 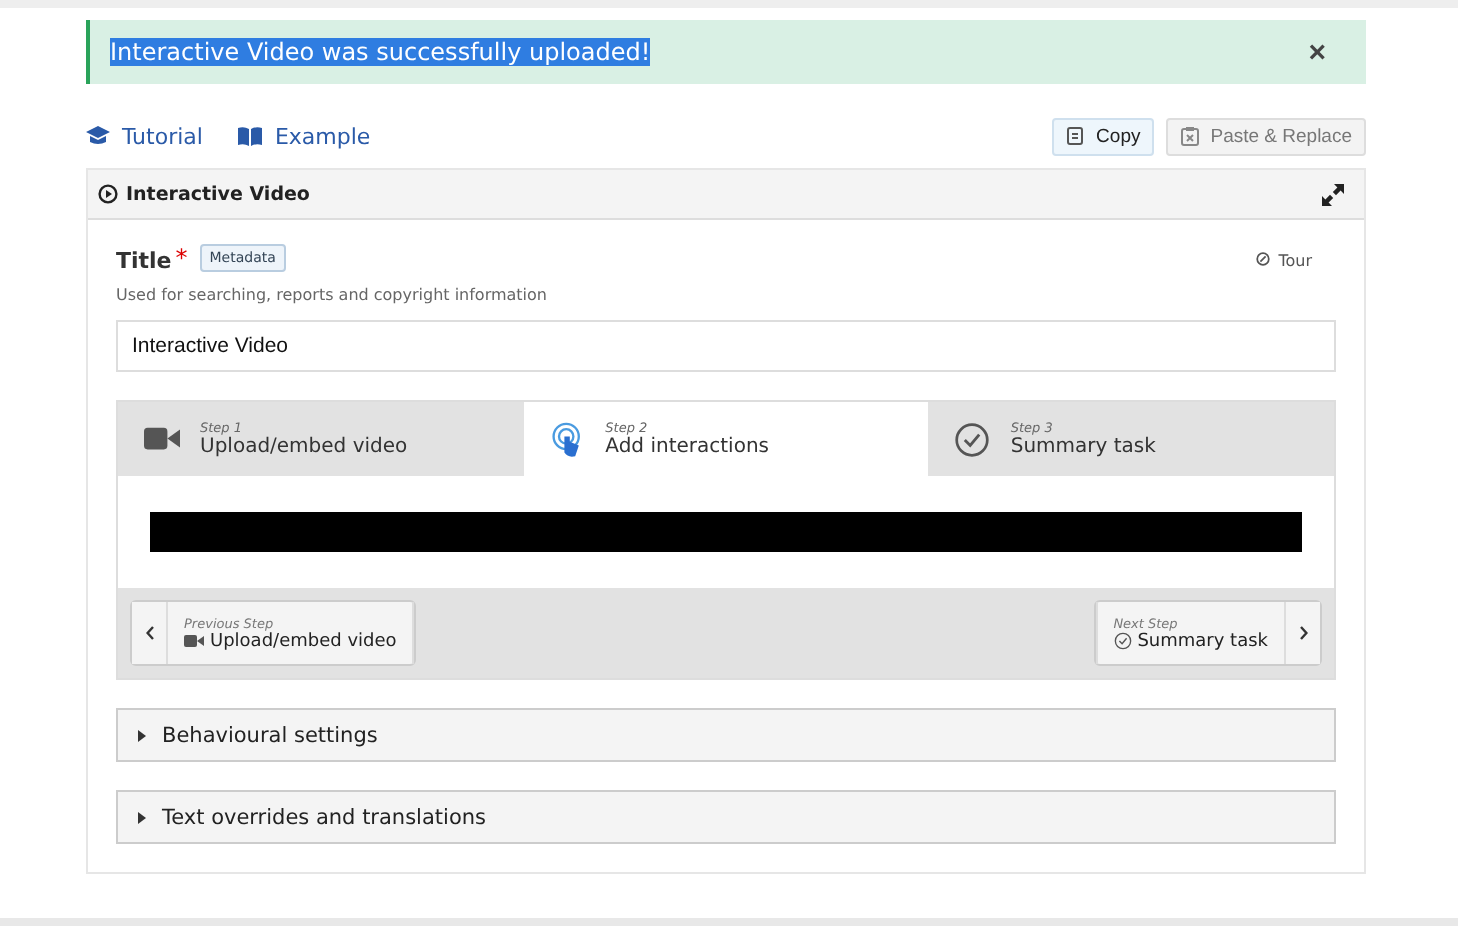 What do you see at coordinates (567, 439) in the screenshot?
I see `touch-icon` at bounding box center [567, 439].